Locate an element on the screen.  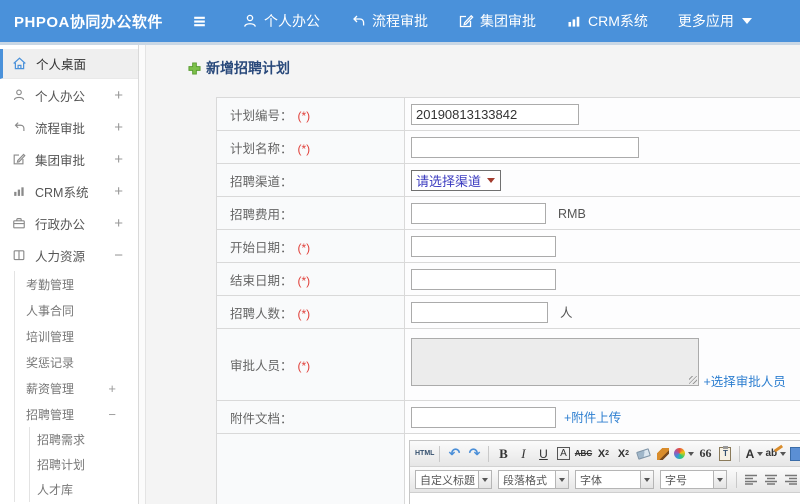
sidebar-item-training: 培训管理 is located at coordinates (76, 336).